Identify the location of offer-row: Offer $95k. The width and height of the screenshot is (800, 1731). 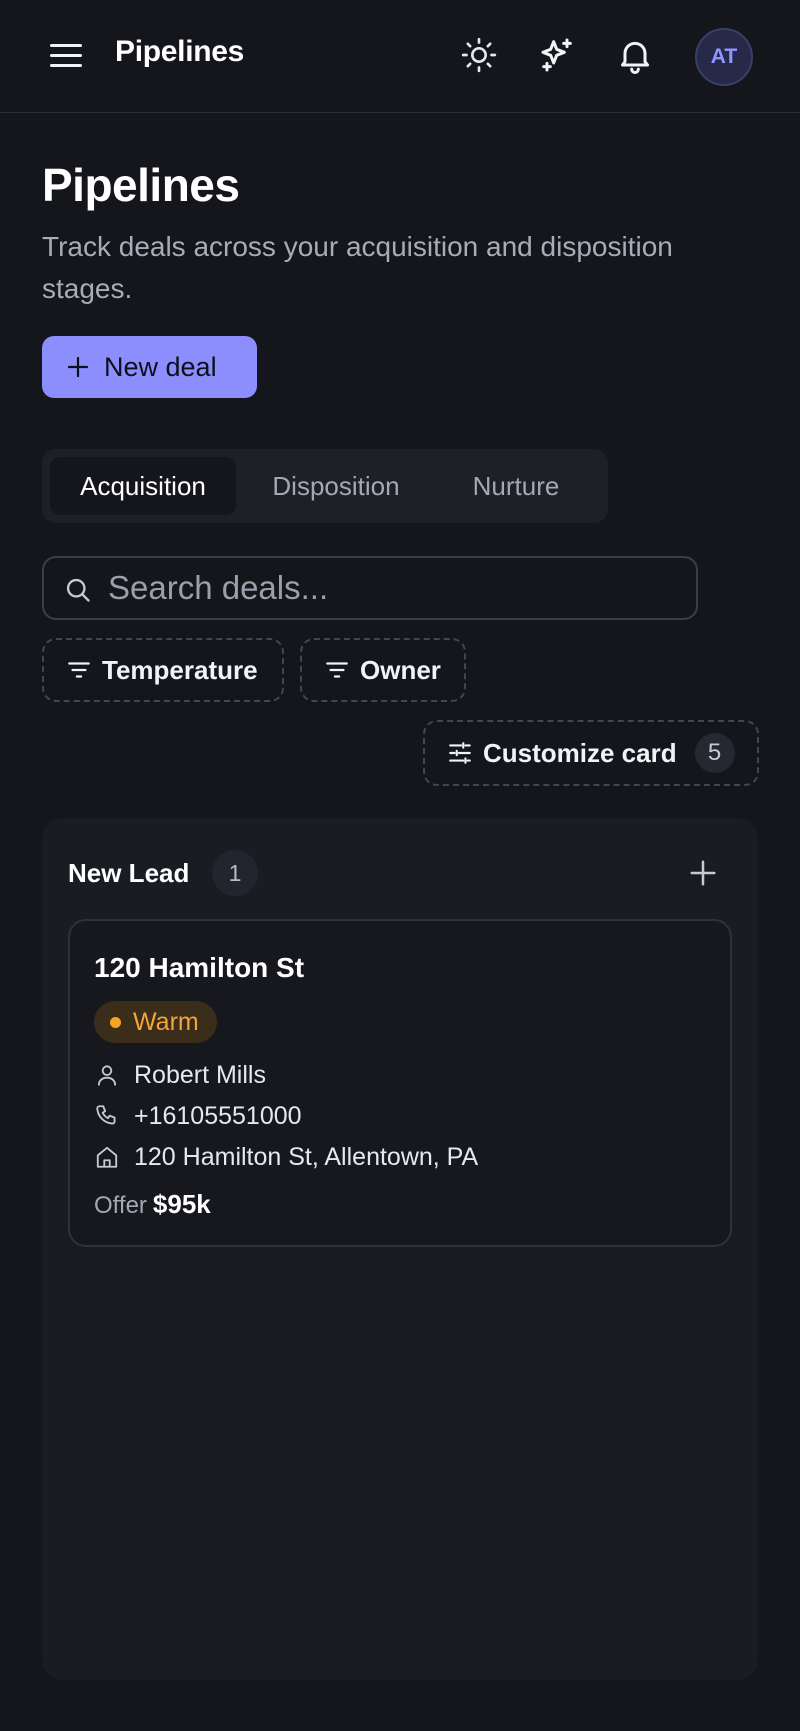
(152, 1204).